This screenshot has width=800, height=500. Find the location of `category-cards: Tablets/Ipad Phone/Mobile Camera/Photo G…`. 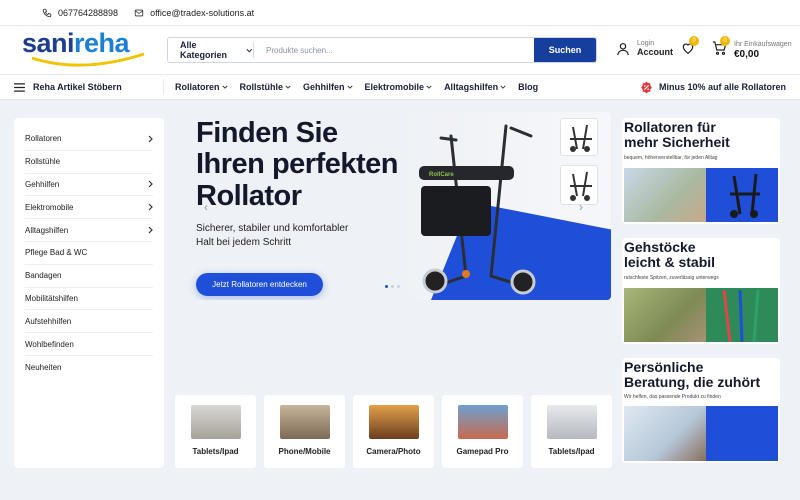

category-cards: Tablets/Ipad Phone/Mobile Camera/Photo G… is located at coordinates (393, 431).